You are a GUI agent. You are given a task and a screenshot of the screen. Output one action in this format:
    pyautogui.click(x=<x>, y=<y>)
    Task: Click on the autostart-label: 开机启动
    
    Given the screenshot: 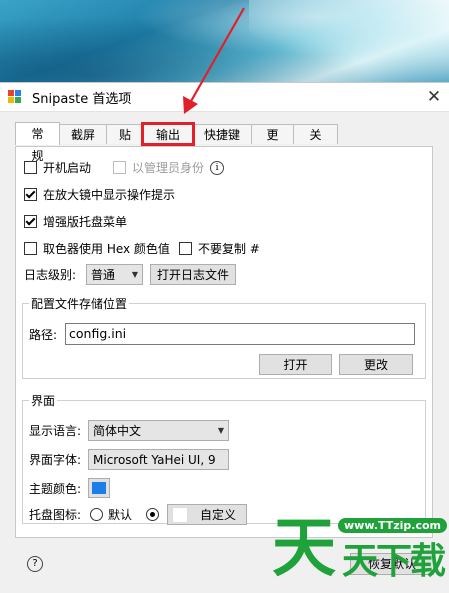 What is the action you would take?
    pyautogui.click(x=67, y=168)
    